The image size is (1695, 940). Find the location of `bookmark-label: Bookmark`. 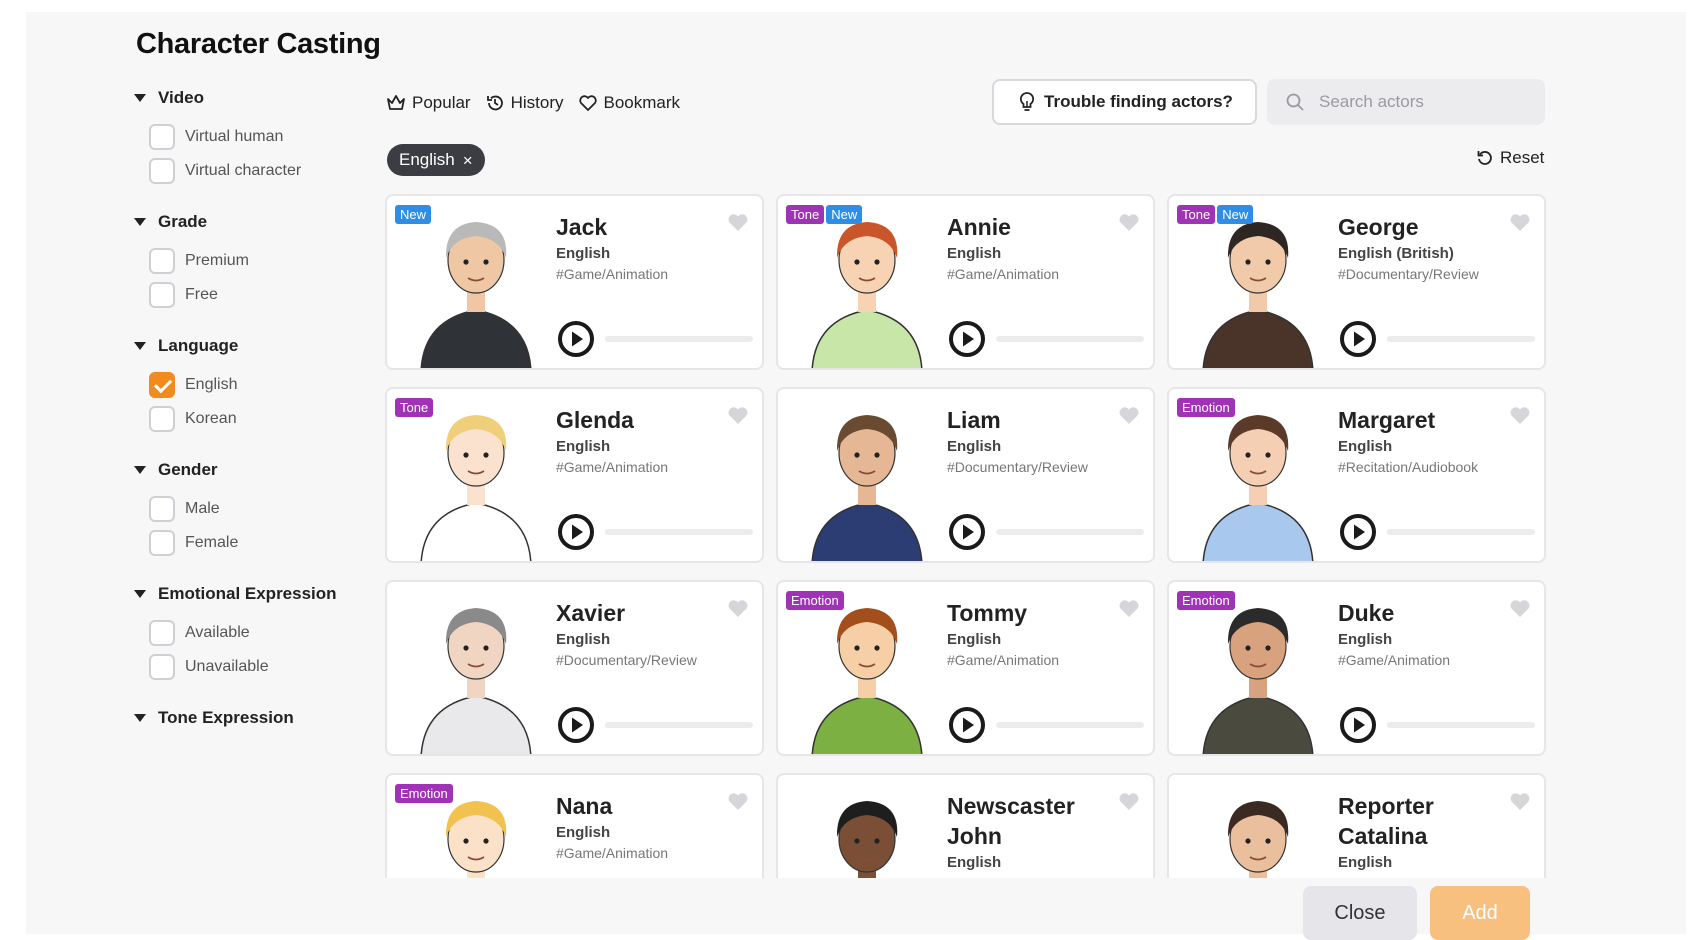

bookmark-label: Bookmark is located at coordinates (642, 102).